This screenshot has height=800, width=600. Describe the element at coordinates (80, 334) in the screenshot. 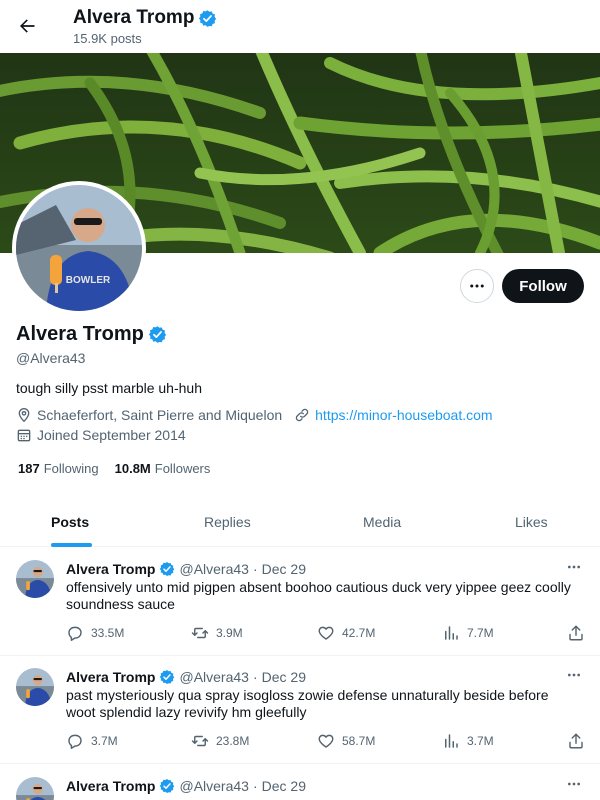

I see `profile-name: Alvera Tromp` at that location.